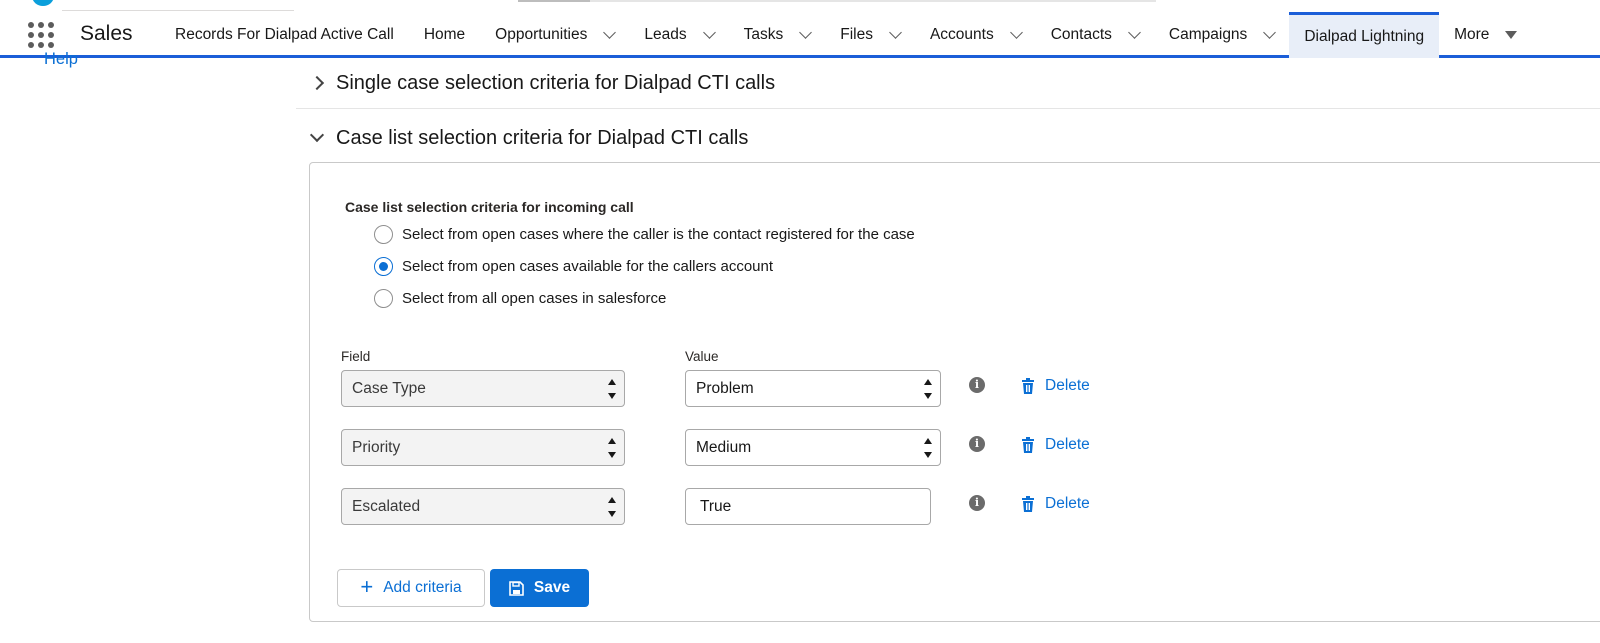  Describe the element at coordinates (808, 506) in the screenshot. I see `value-input: True` at that location.